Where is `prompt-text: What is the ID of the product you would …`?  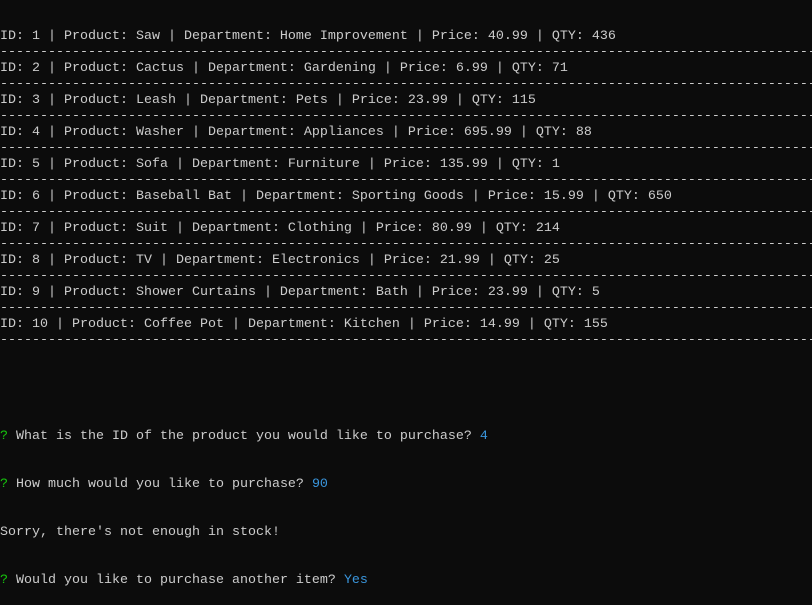 prompt-text: What is the ID of the product you would … is located at coordinates (244, 436).